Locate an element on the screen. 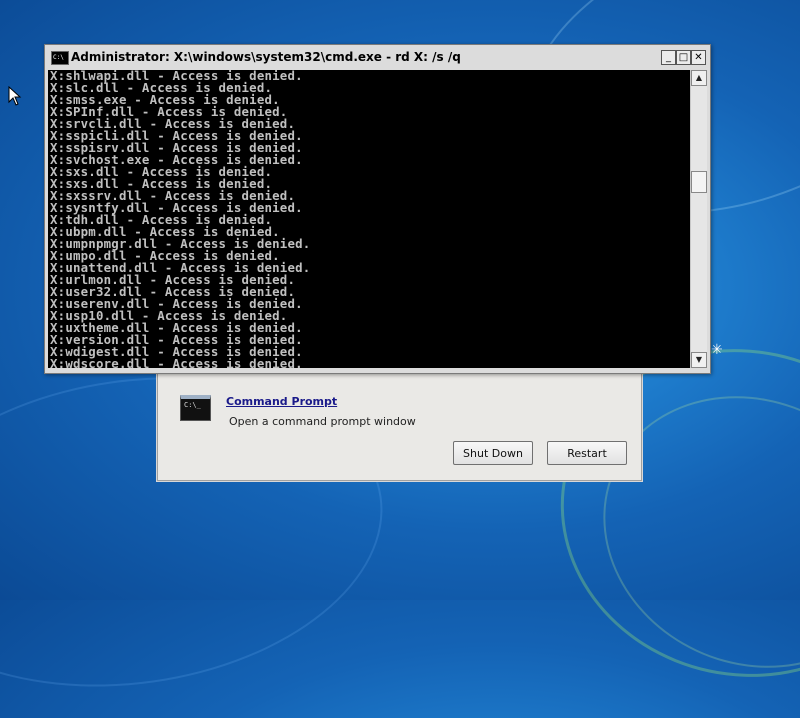  scroll-down-icon: ▼ is located at coordinates (699, 360).